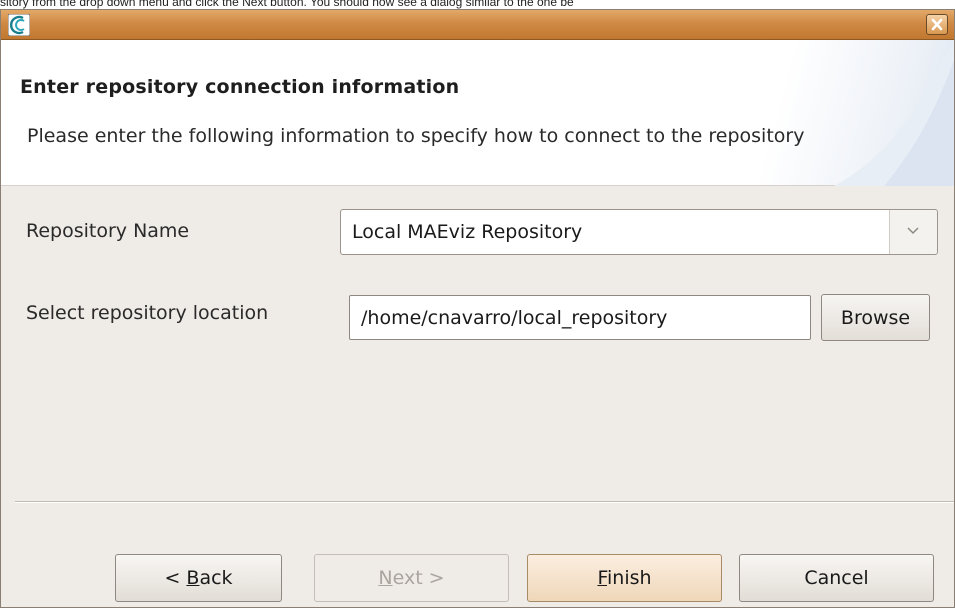 This screenshot has width=955, height=608. Describe the element at coordinates (477, 25) in the screenshot. I see `title-bar` at that location.